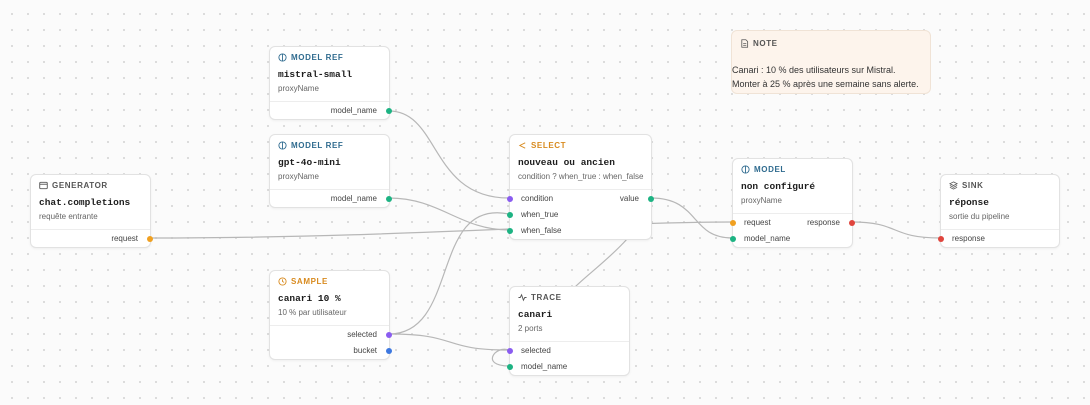 The height and width of the screenshot is (405, 1090). Describe the element at coordinates (761, 200) in the screenshot. I see `model-subtitle: proxyName` at that location.